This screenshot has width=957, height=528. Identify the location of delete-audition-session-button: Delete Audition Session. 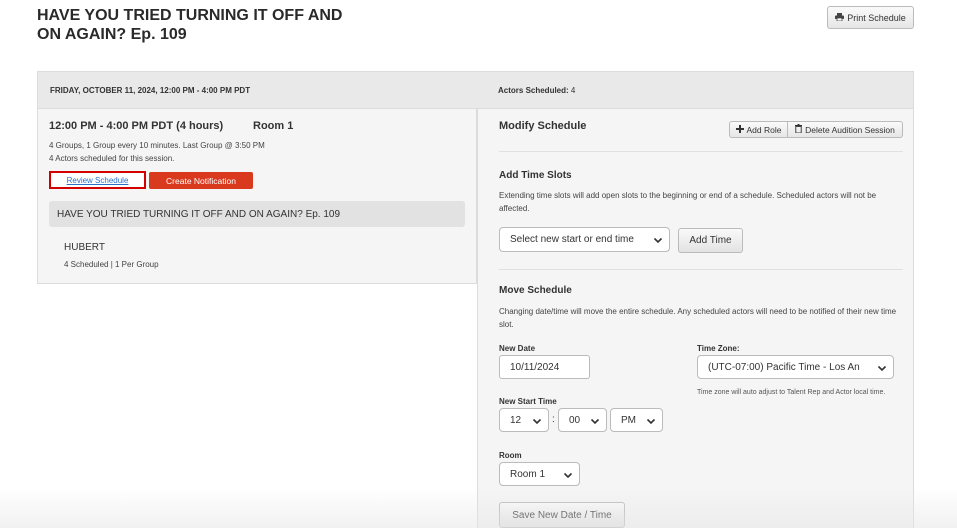
(845, 129).